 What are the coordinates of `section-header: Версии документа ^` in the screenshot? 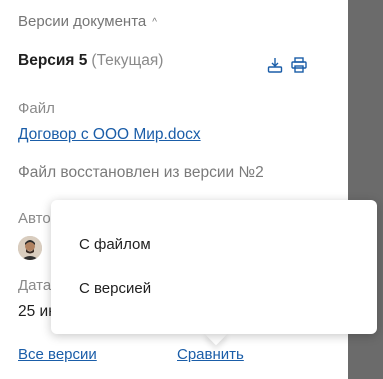 It's located at (87, 21).